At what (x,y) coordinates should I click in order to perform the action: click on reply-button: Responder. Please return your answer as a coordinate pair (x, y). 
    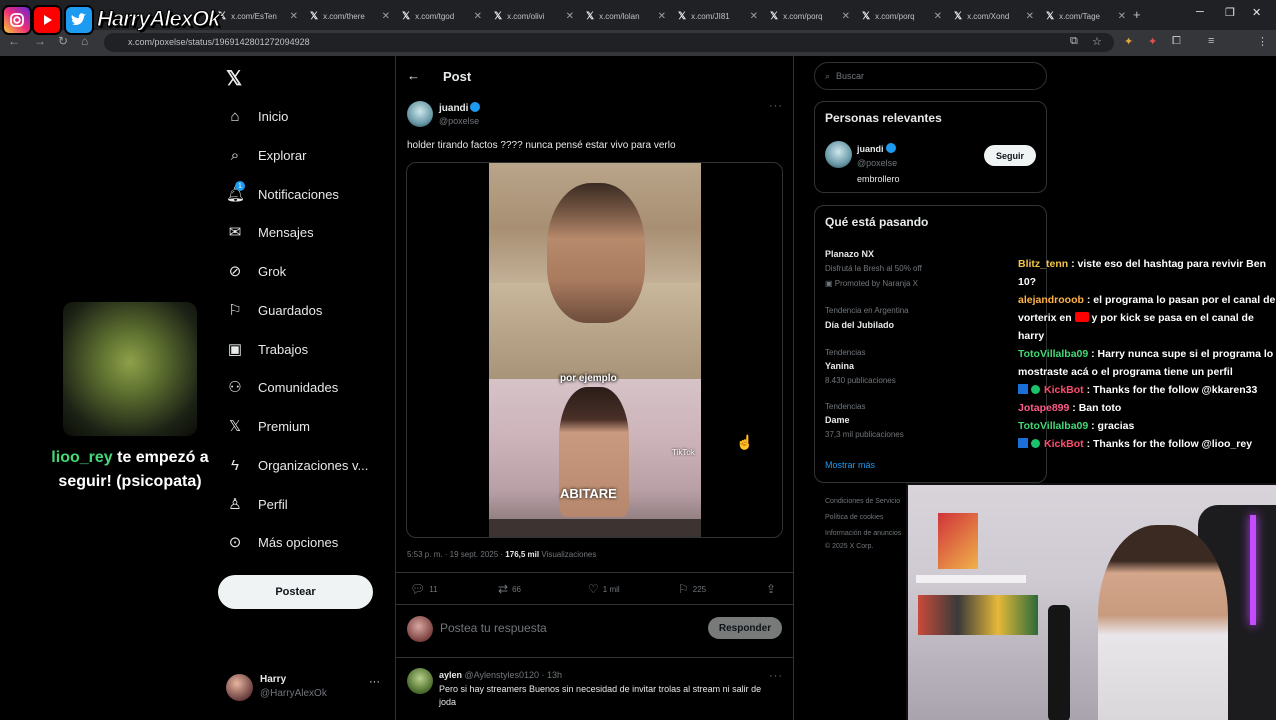
    Looking at the image, I should click on (745, 628).